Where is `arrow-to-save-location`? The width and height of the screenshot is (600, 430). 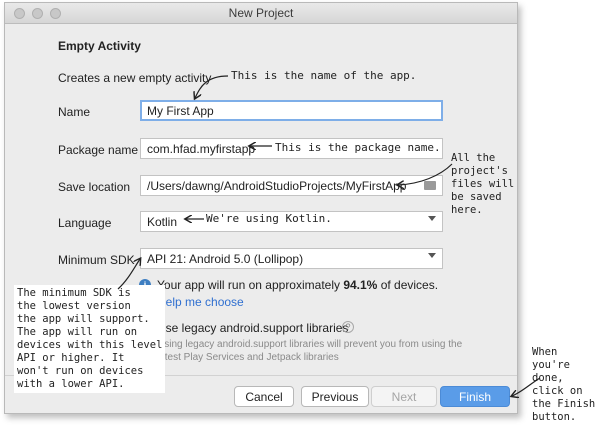 arrow-to-save-location is located at coordinates (425, 174).